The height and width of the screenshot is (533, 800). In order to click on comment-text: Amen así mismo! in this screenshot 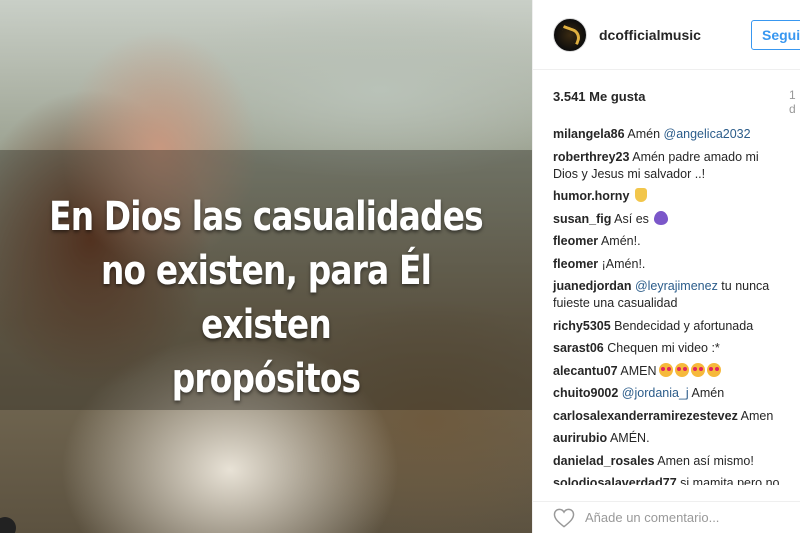, I will do `click(705, 460)`.